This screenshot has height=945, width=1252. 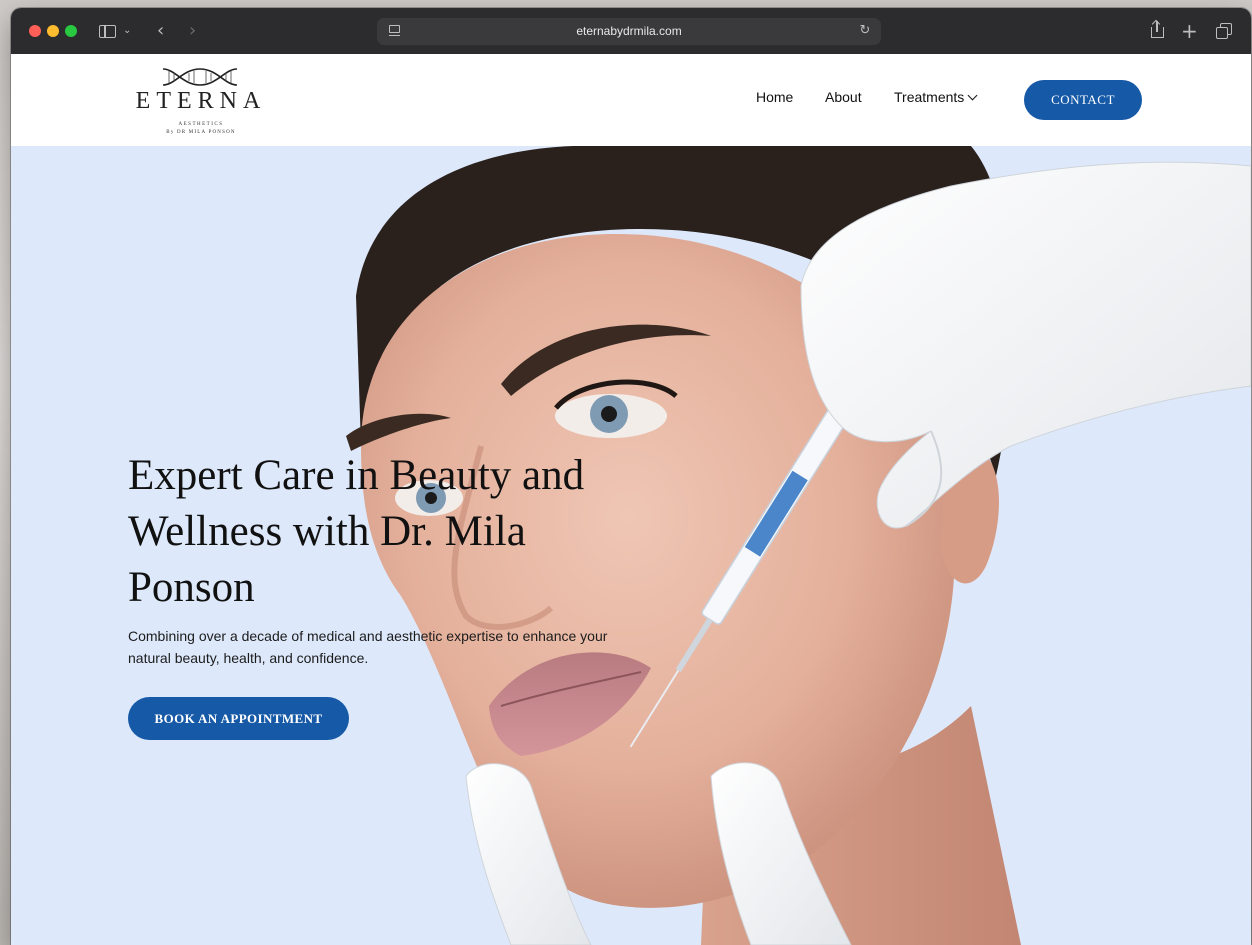 What do you see at coordinates (929, 97) in the screenshot?
I see `nav-treatments-label: Treatments` at bounding box center [929, 97].